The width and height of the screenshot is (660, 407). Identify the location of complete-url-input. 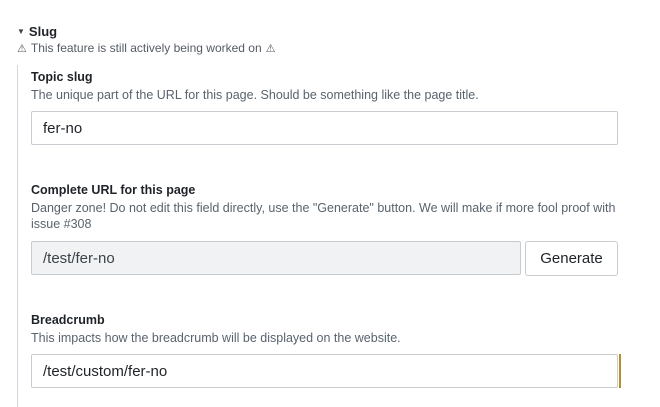
(276, 258).